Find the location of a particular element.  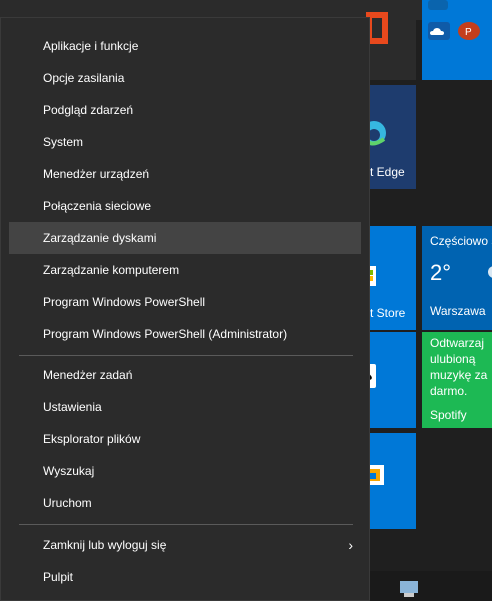

menu-item-file-explorer: Eksplorator plików is located at coordinates (185, 439).